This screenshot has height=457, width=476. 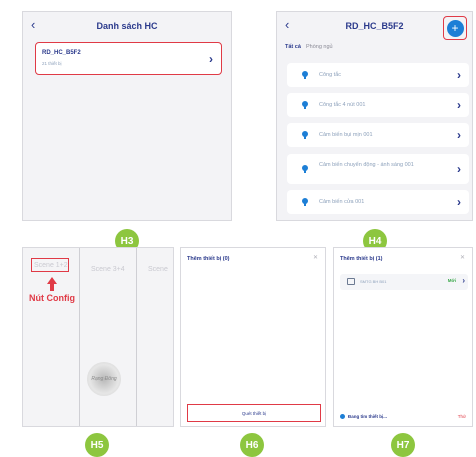 I want to click on caption-h6: H6, so click(x=252, y=445).